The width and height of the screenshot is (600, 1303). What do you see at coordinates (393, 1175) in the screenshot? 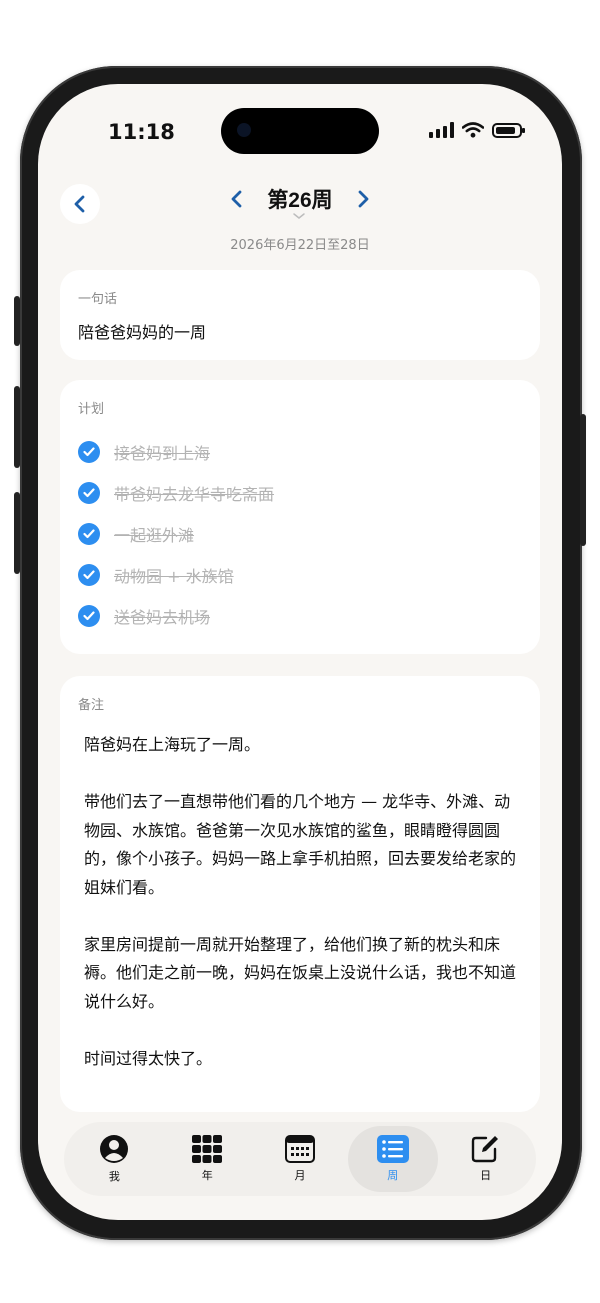
I see `tab-label: 周` at bounding box center [393, 1175].